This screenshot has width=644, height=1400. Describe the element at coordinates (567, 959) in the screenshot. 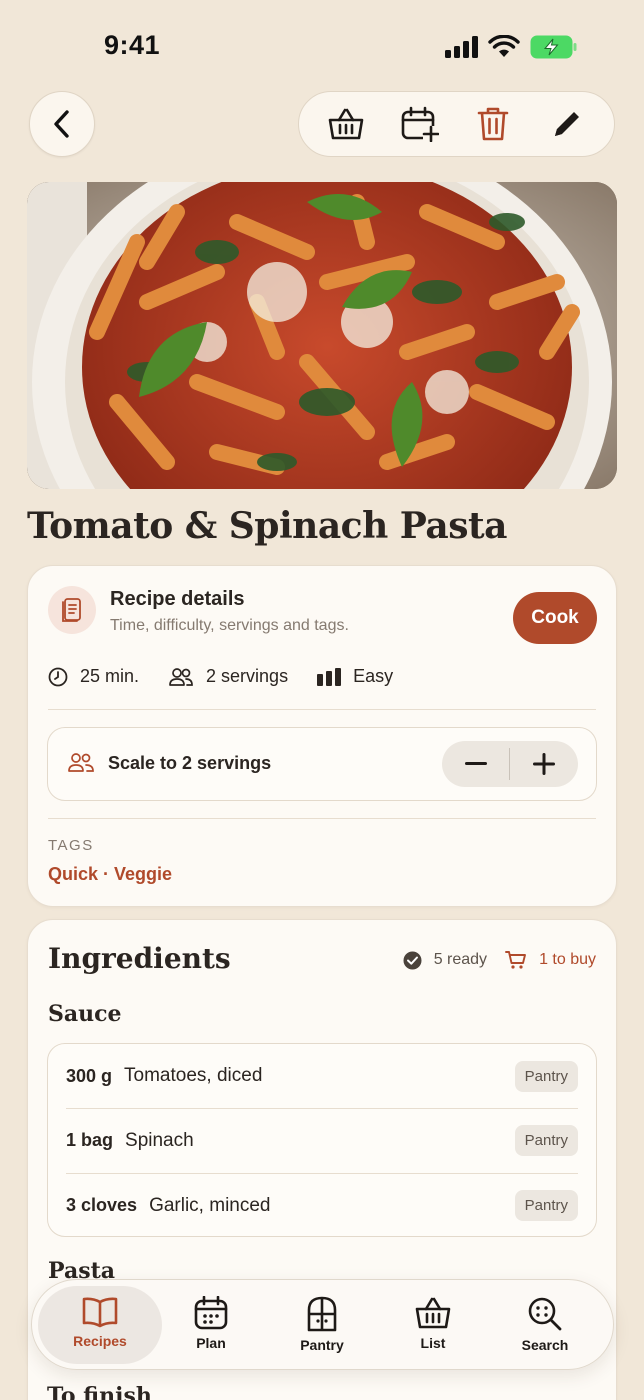

I see `to-buy-label: 1 to buy` at that location.